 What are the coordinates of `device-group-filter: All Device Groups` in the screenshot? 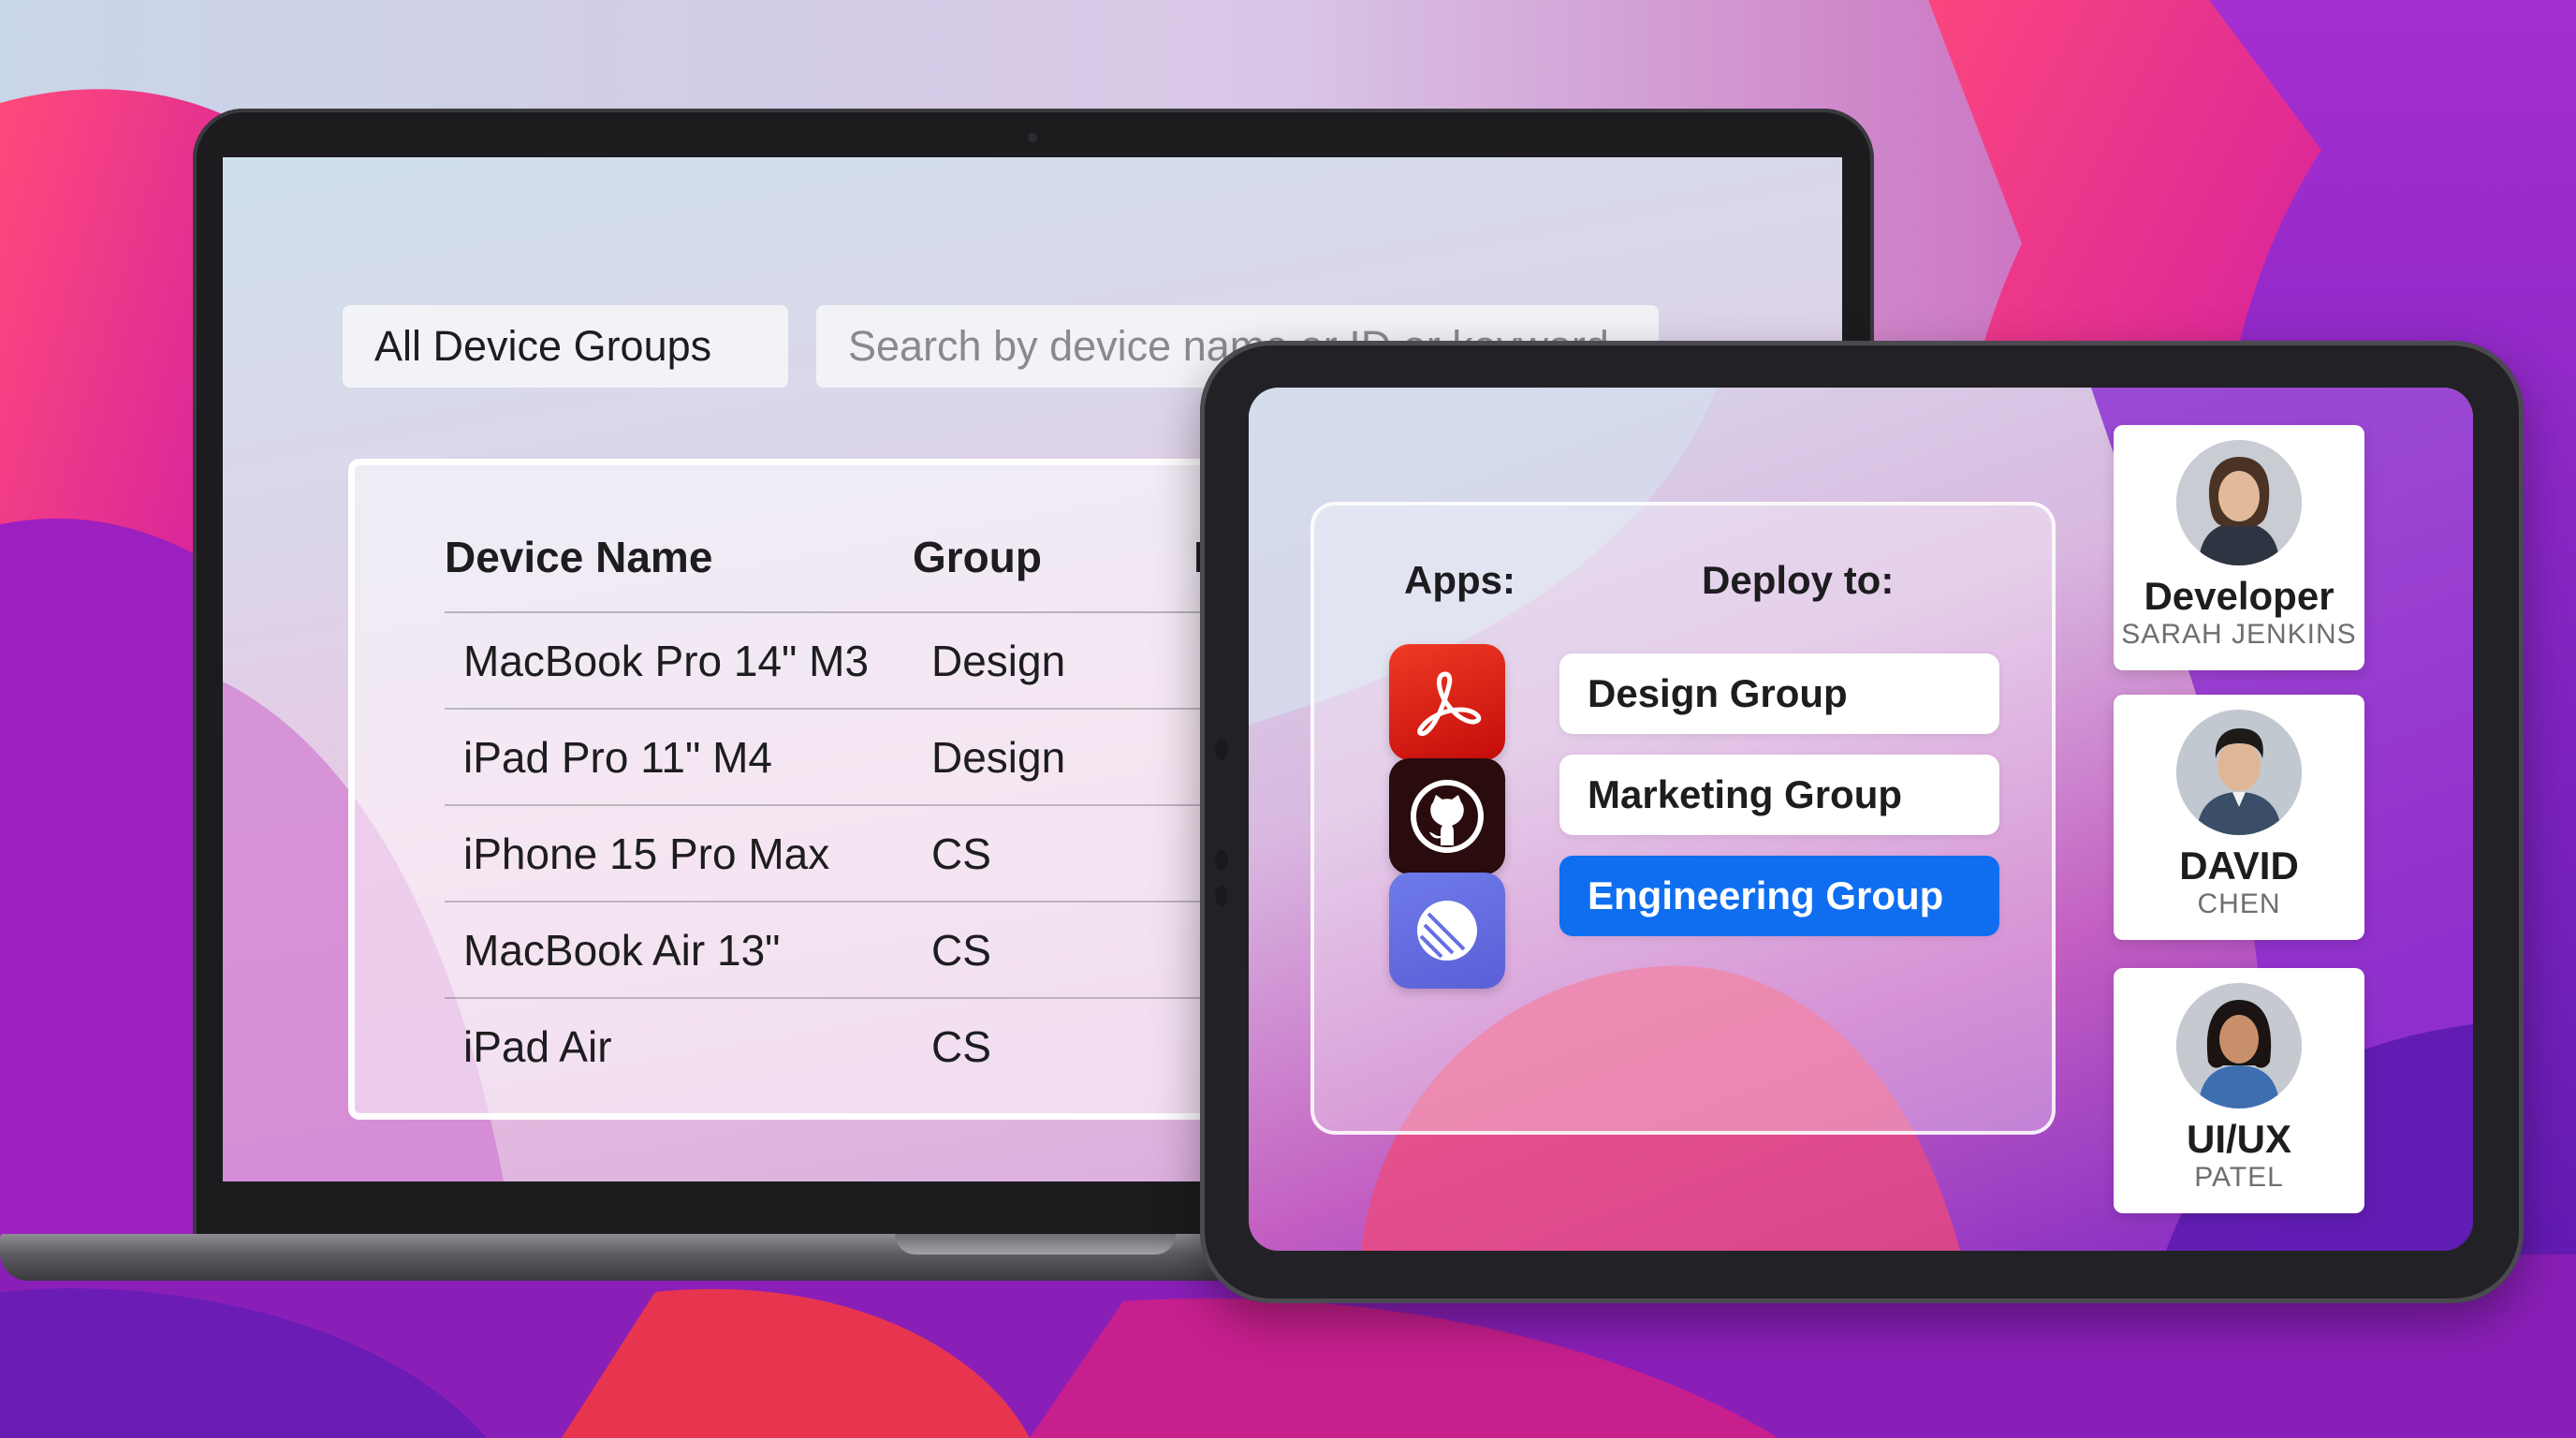 It's located at (565, 346).